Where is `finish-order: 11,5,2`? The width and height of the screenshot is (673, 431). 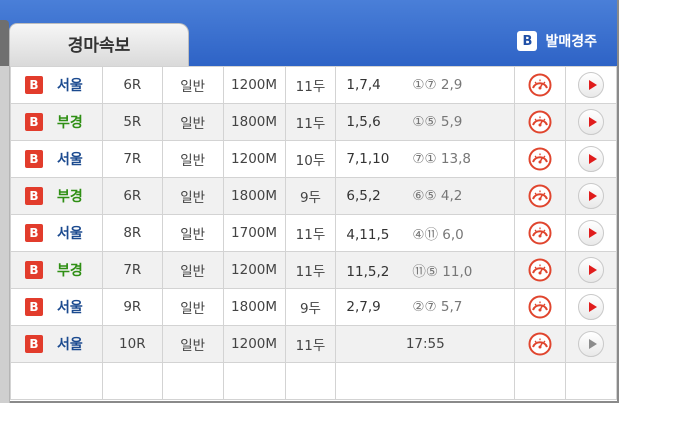 finish-order: 11,5,2 is located at coordinates (368, 272).